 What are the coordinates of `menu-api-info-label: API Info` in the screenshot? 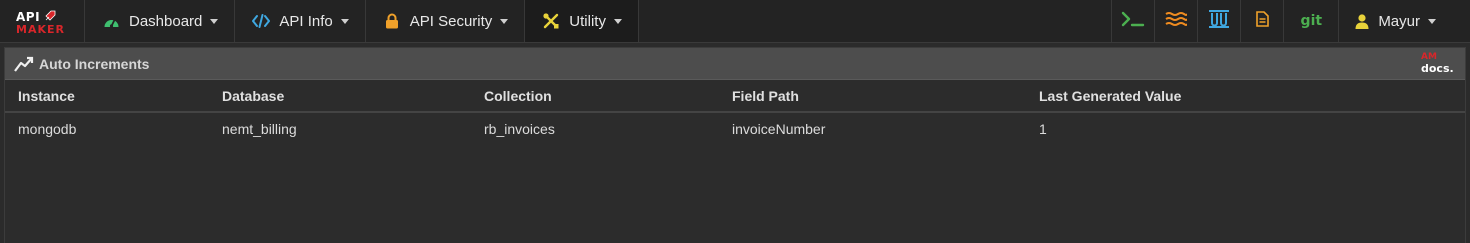 It's located at (306, 21).